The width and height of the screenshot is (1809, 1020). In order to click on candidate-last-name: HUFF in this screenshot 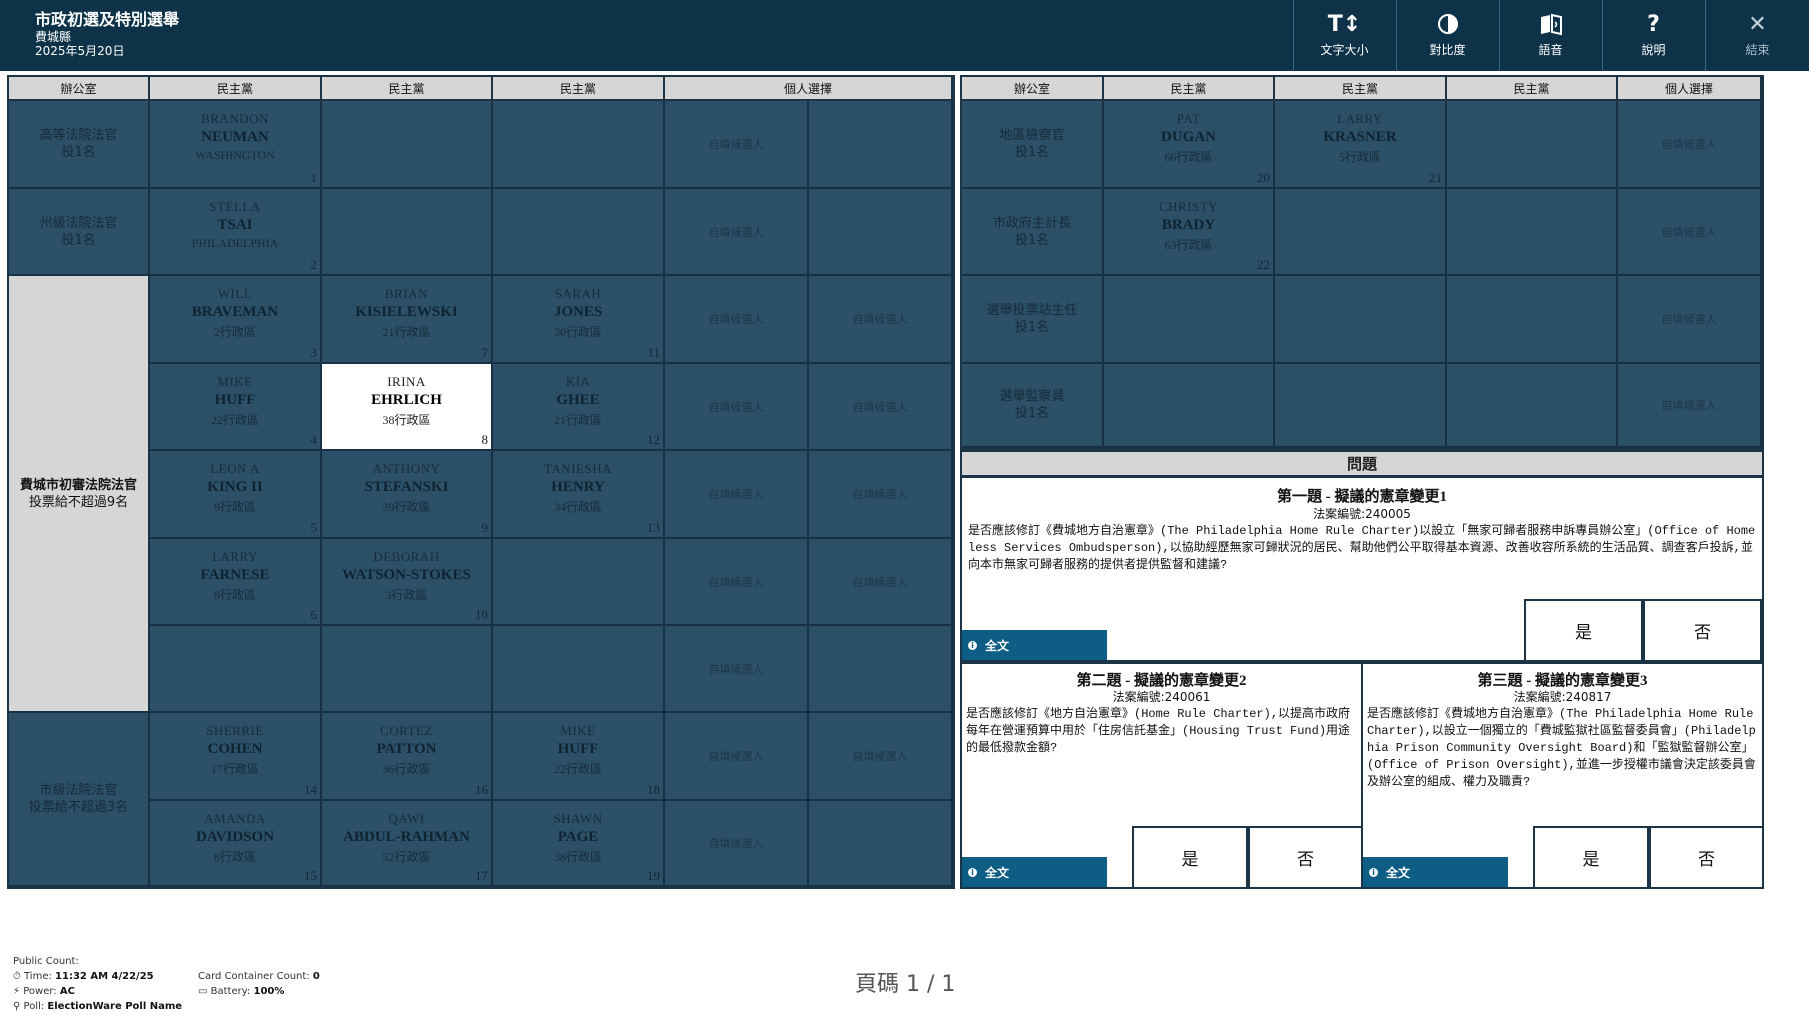, I will do `click(235, 400)`.